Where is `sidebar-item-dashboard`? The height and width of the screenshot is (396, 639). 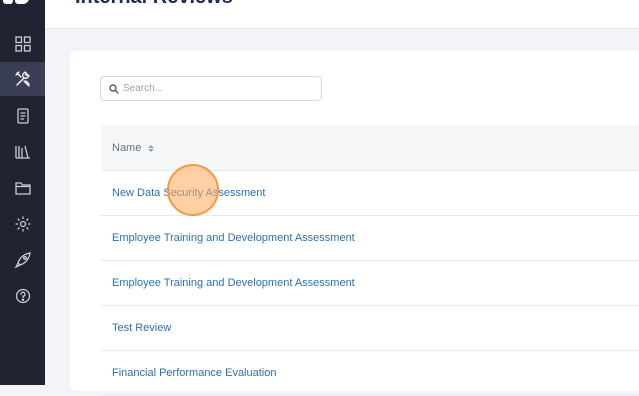
sidebar-item-dashboard is located at coordinates (22, 44).